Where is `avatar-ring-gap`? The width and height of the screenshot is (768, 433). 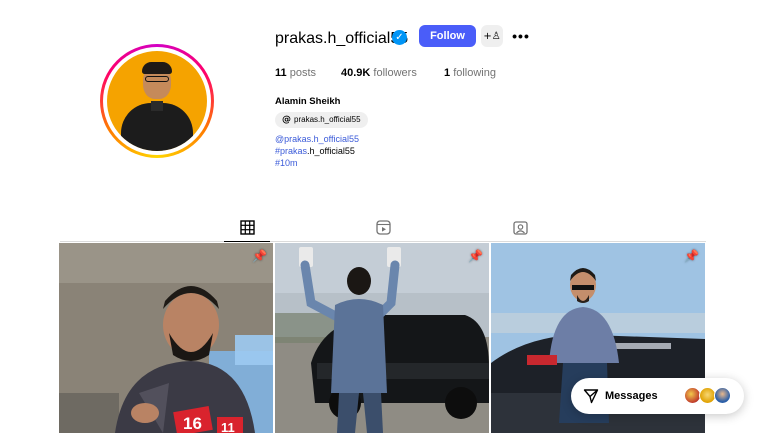 avatar-ring-gap is located at coordinates (157, 101).